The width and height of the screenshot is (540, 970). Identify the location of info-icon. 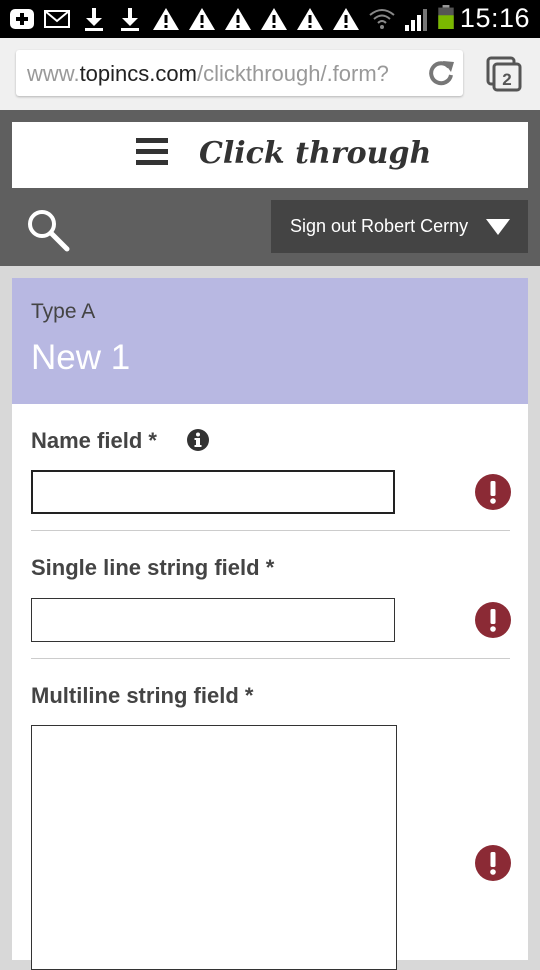
(198, 440).